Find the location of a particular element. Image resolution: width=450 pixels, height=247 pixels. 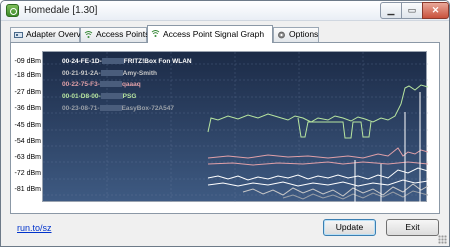

legend-entry: 00-24-FE-1D- FRITZ!Box Fon WLAN is located at coordinates (127, 61).